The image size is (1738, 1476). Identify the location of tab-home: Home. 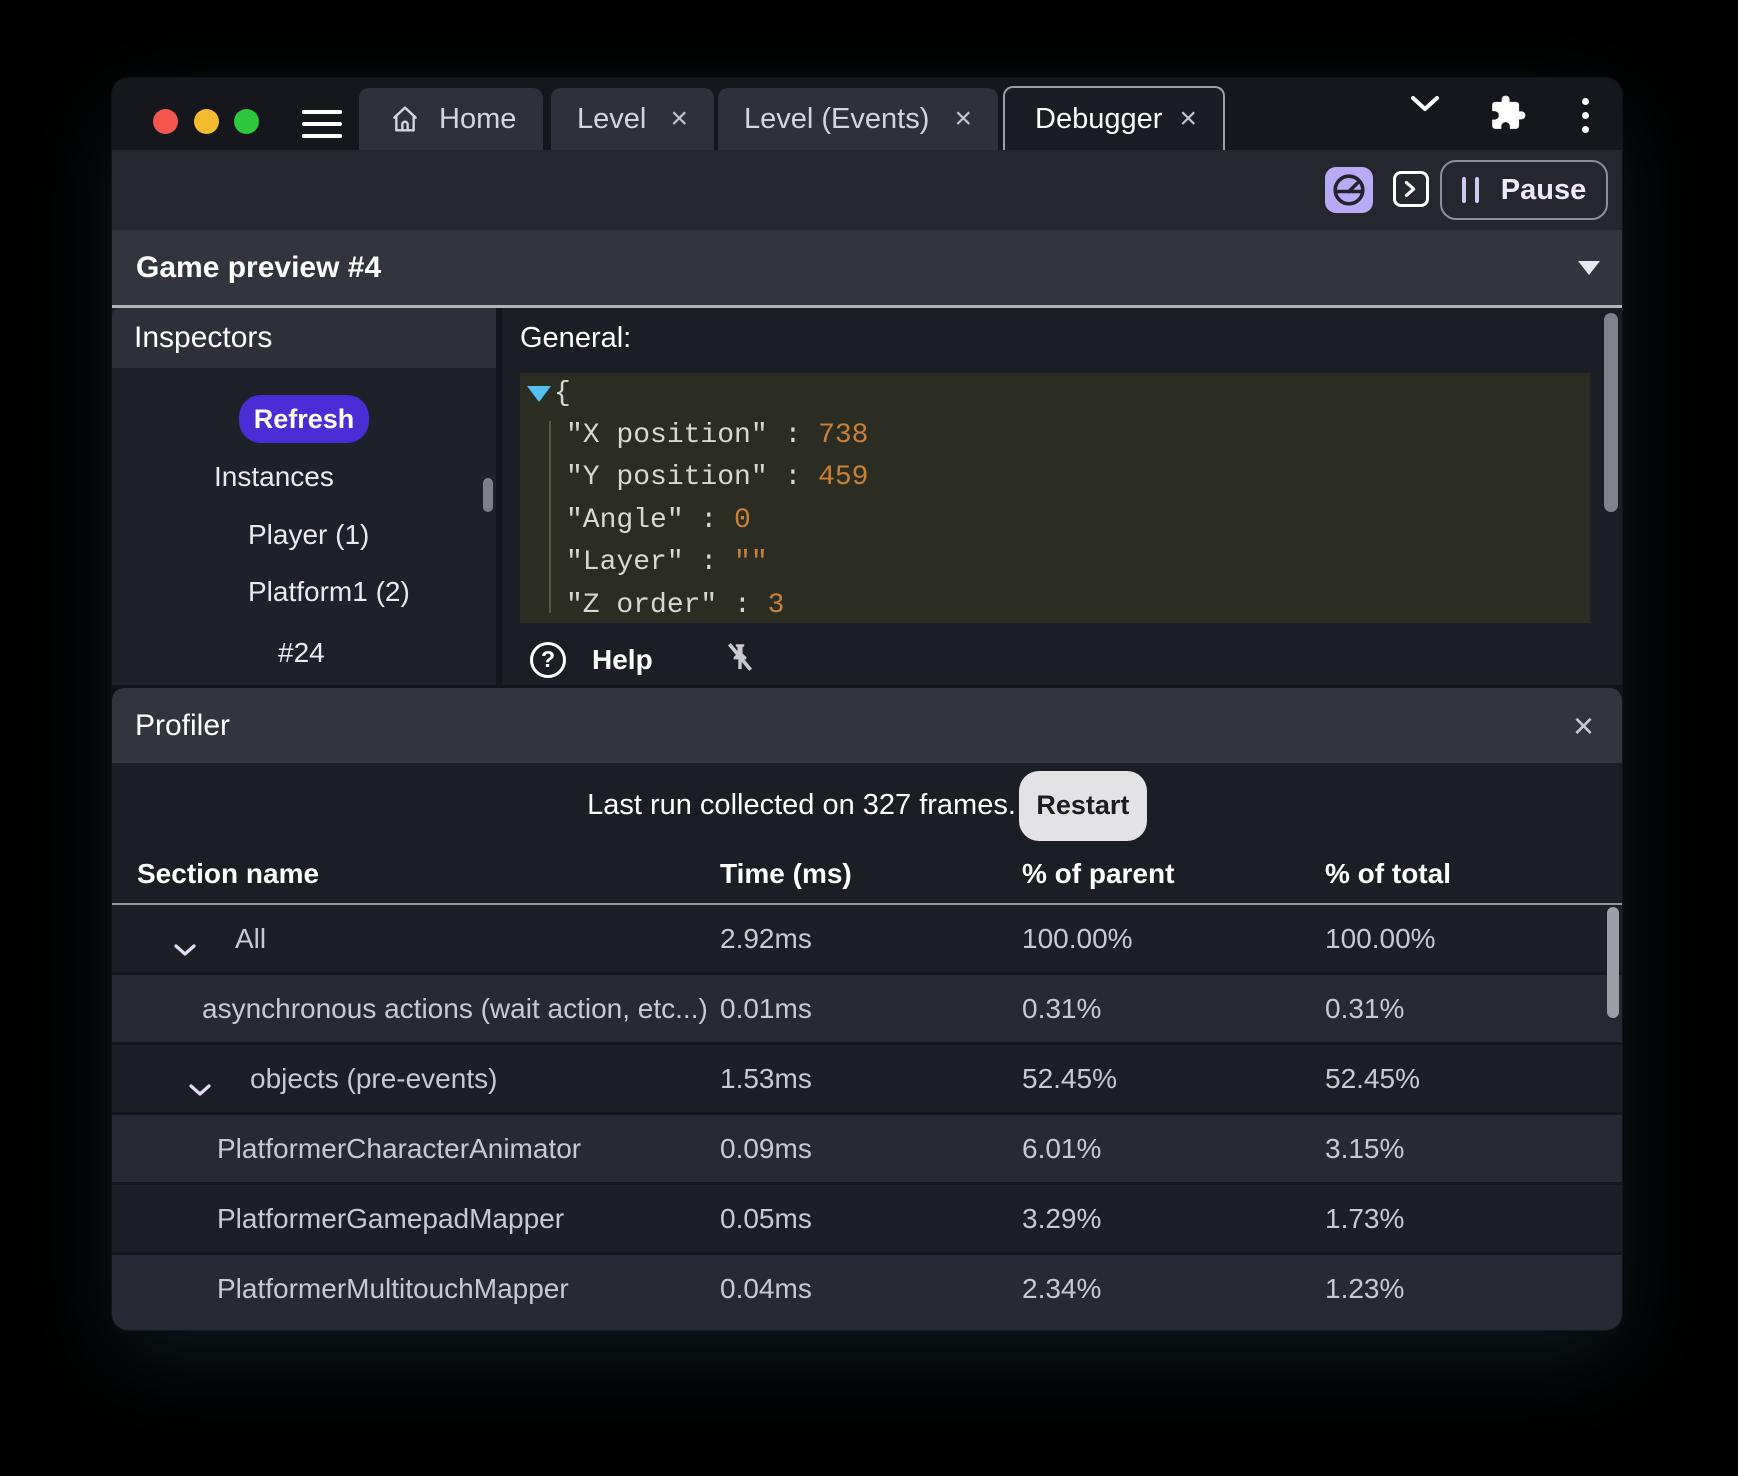
(451, 119).